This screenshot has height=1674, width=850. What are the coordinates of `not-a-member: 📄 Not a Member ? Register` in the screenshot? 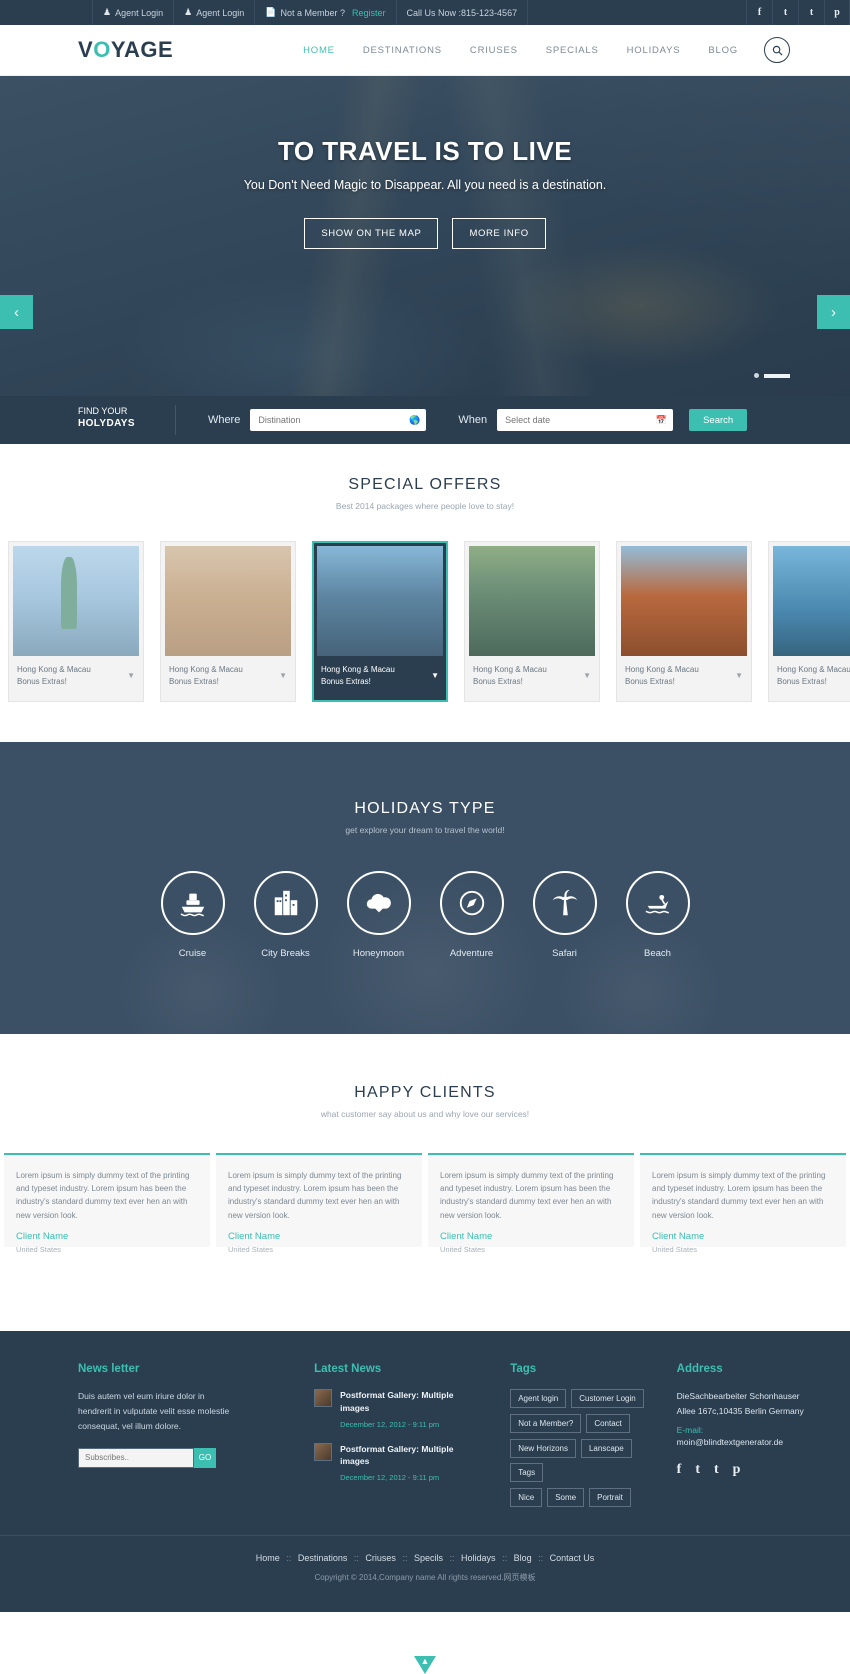 It's located at (325, 12).